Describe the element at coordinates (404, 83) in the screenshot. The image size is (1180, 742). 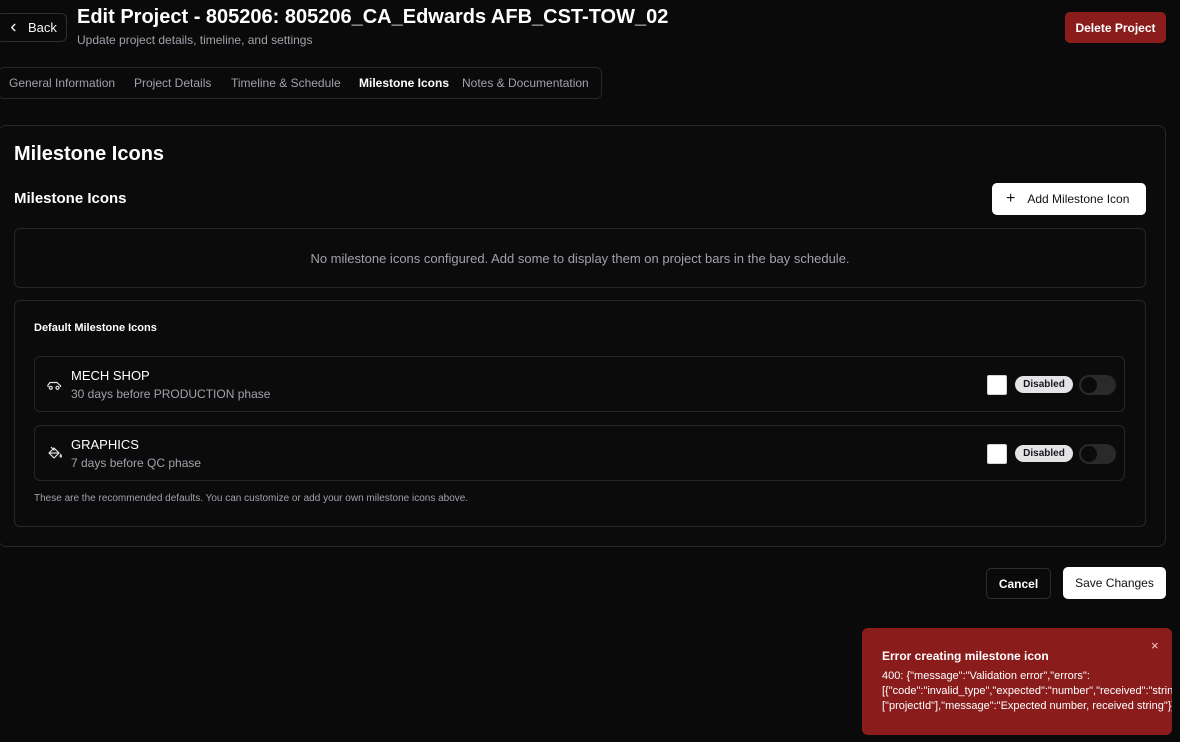
I see `tab-milestone-icons: Milestone Icons` at that location.